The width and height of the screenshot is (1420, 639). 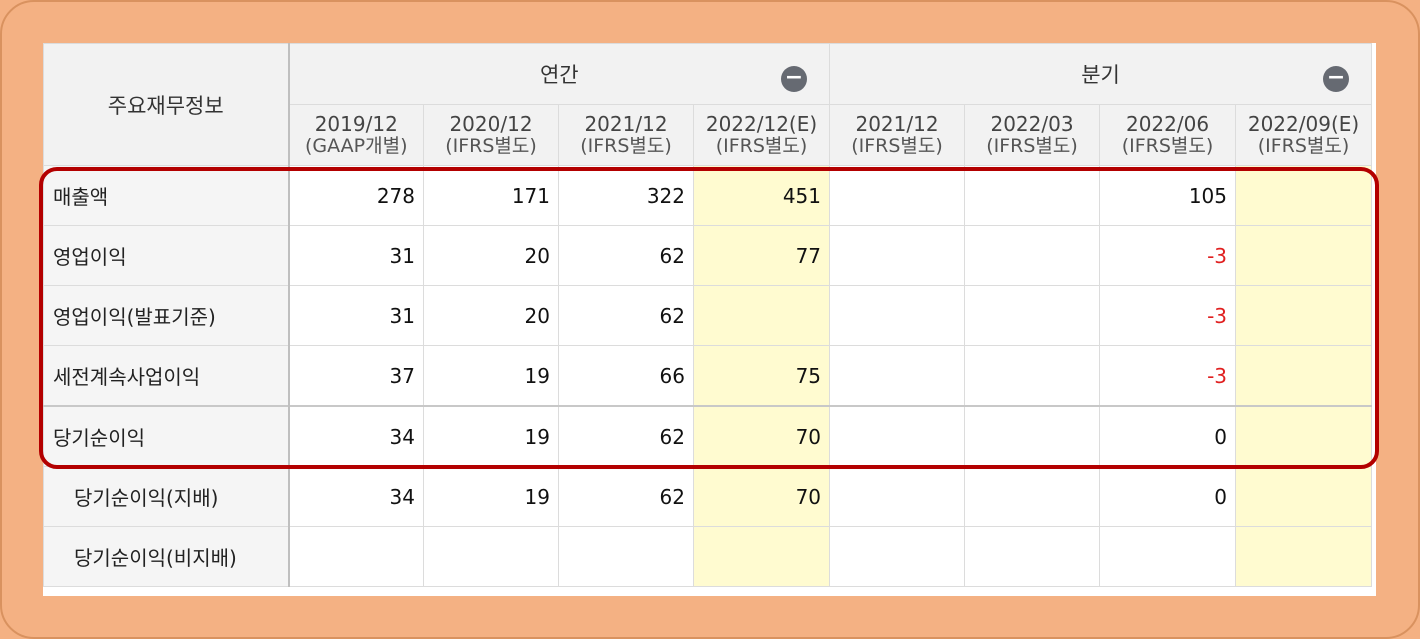 What do you see at coordinates (1032, 124) in the screenshot?
I see `period-label: 2022/03` at bounding box center [1032, 124].